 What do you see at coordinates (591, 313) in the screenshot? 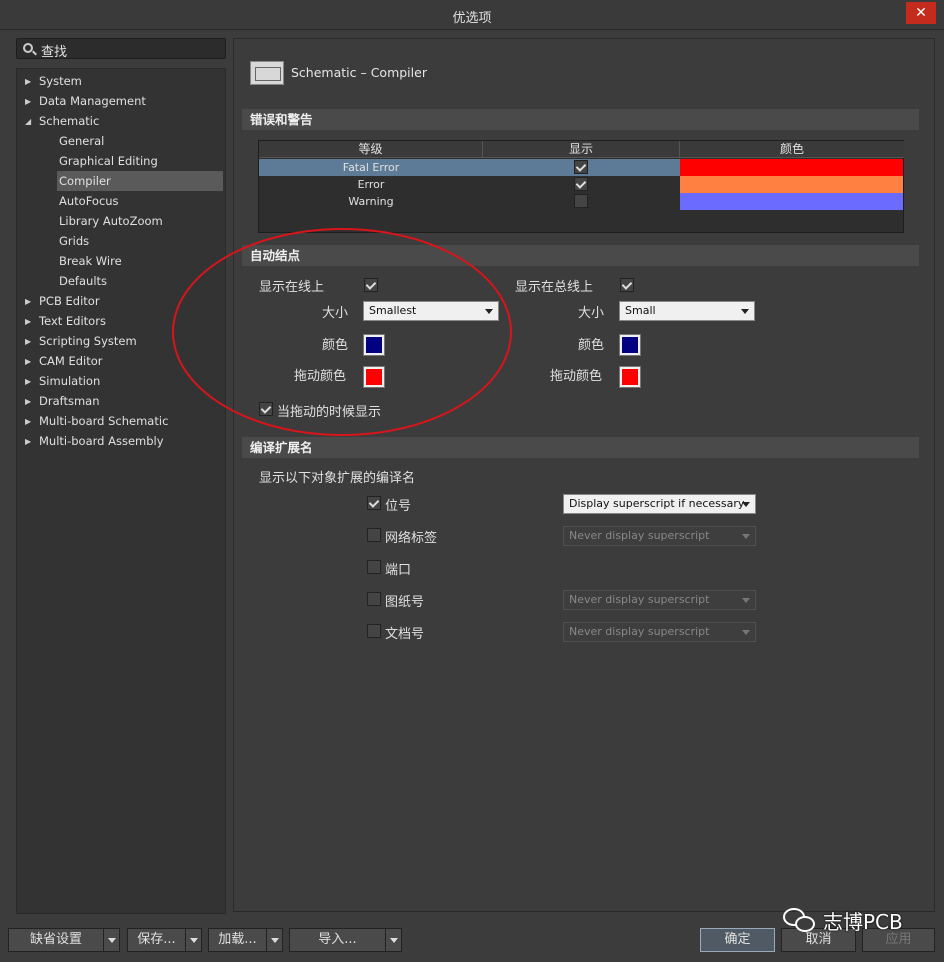
I see `bus-size-label: 大小` at bounding box center [591, 313].